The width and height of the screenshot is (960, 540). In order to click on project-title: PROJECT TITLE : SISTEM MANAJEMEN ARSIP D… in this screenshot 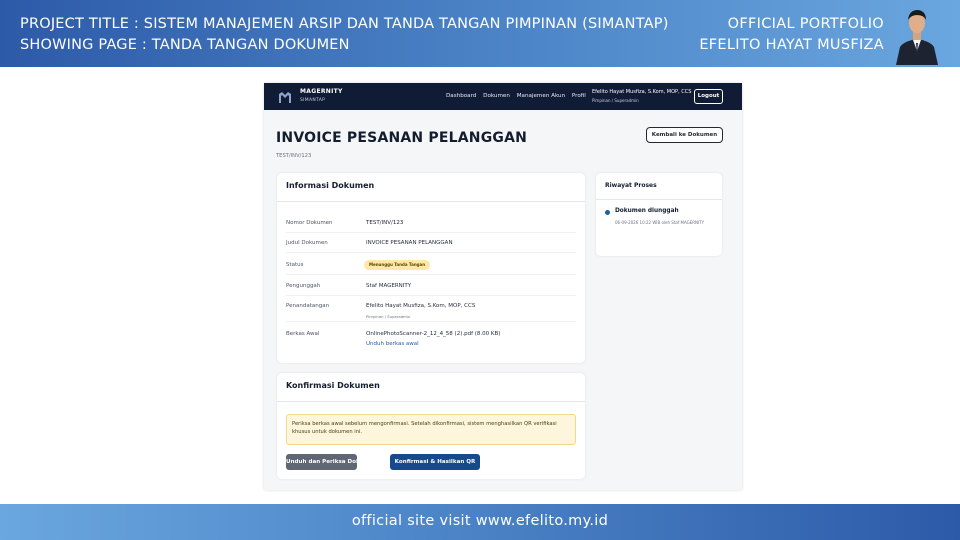, I will do `click(344, 24)`.